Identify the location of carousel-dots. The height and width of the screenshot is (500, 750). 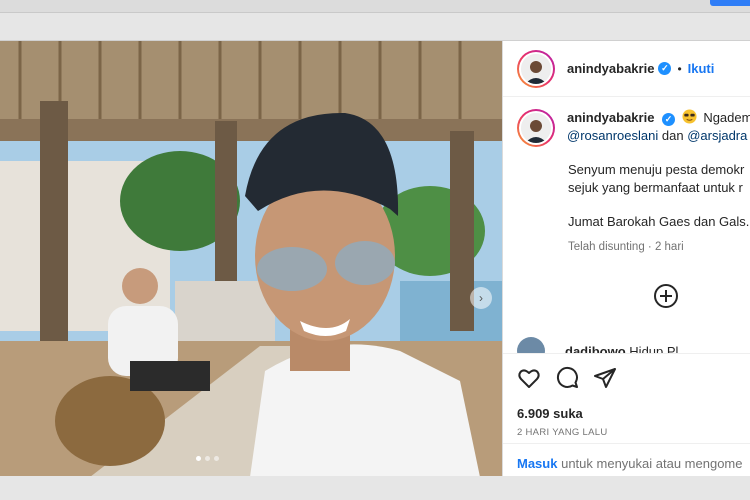
(207, 458).